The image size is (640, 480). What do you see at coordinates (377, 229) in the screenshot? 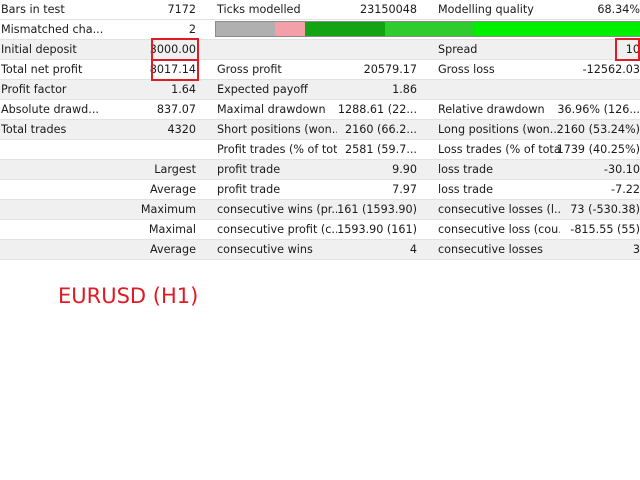
I see `consecutive-profit-value: 1593.90 (161)` at bounding box center [377, 229].